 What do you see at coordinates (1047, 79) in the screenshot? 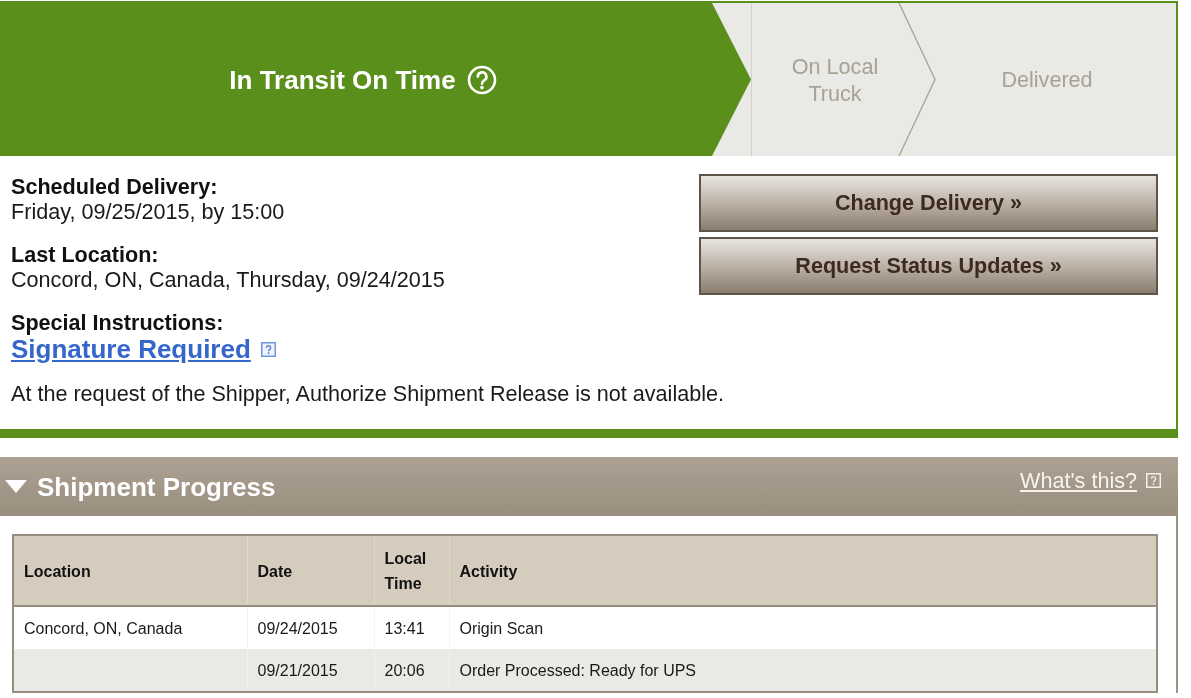
I see `step-label: Delivered` at bounding box center [1047, 79].